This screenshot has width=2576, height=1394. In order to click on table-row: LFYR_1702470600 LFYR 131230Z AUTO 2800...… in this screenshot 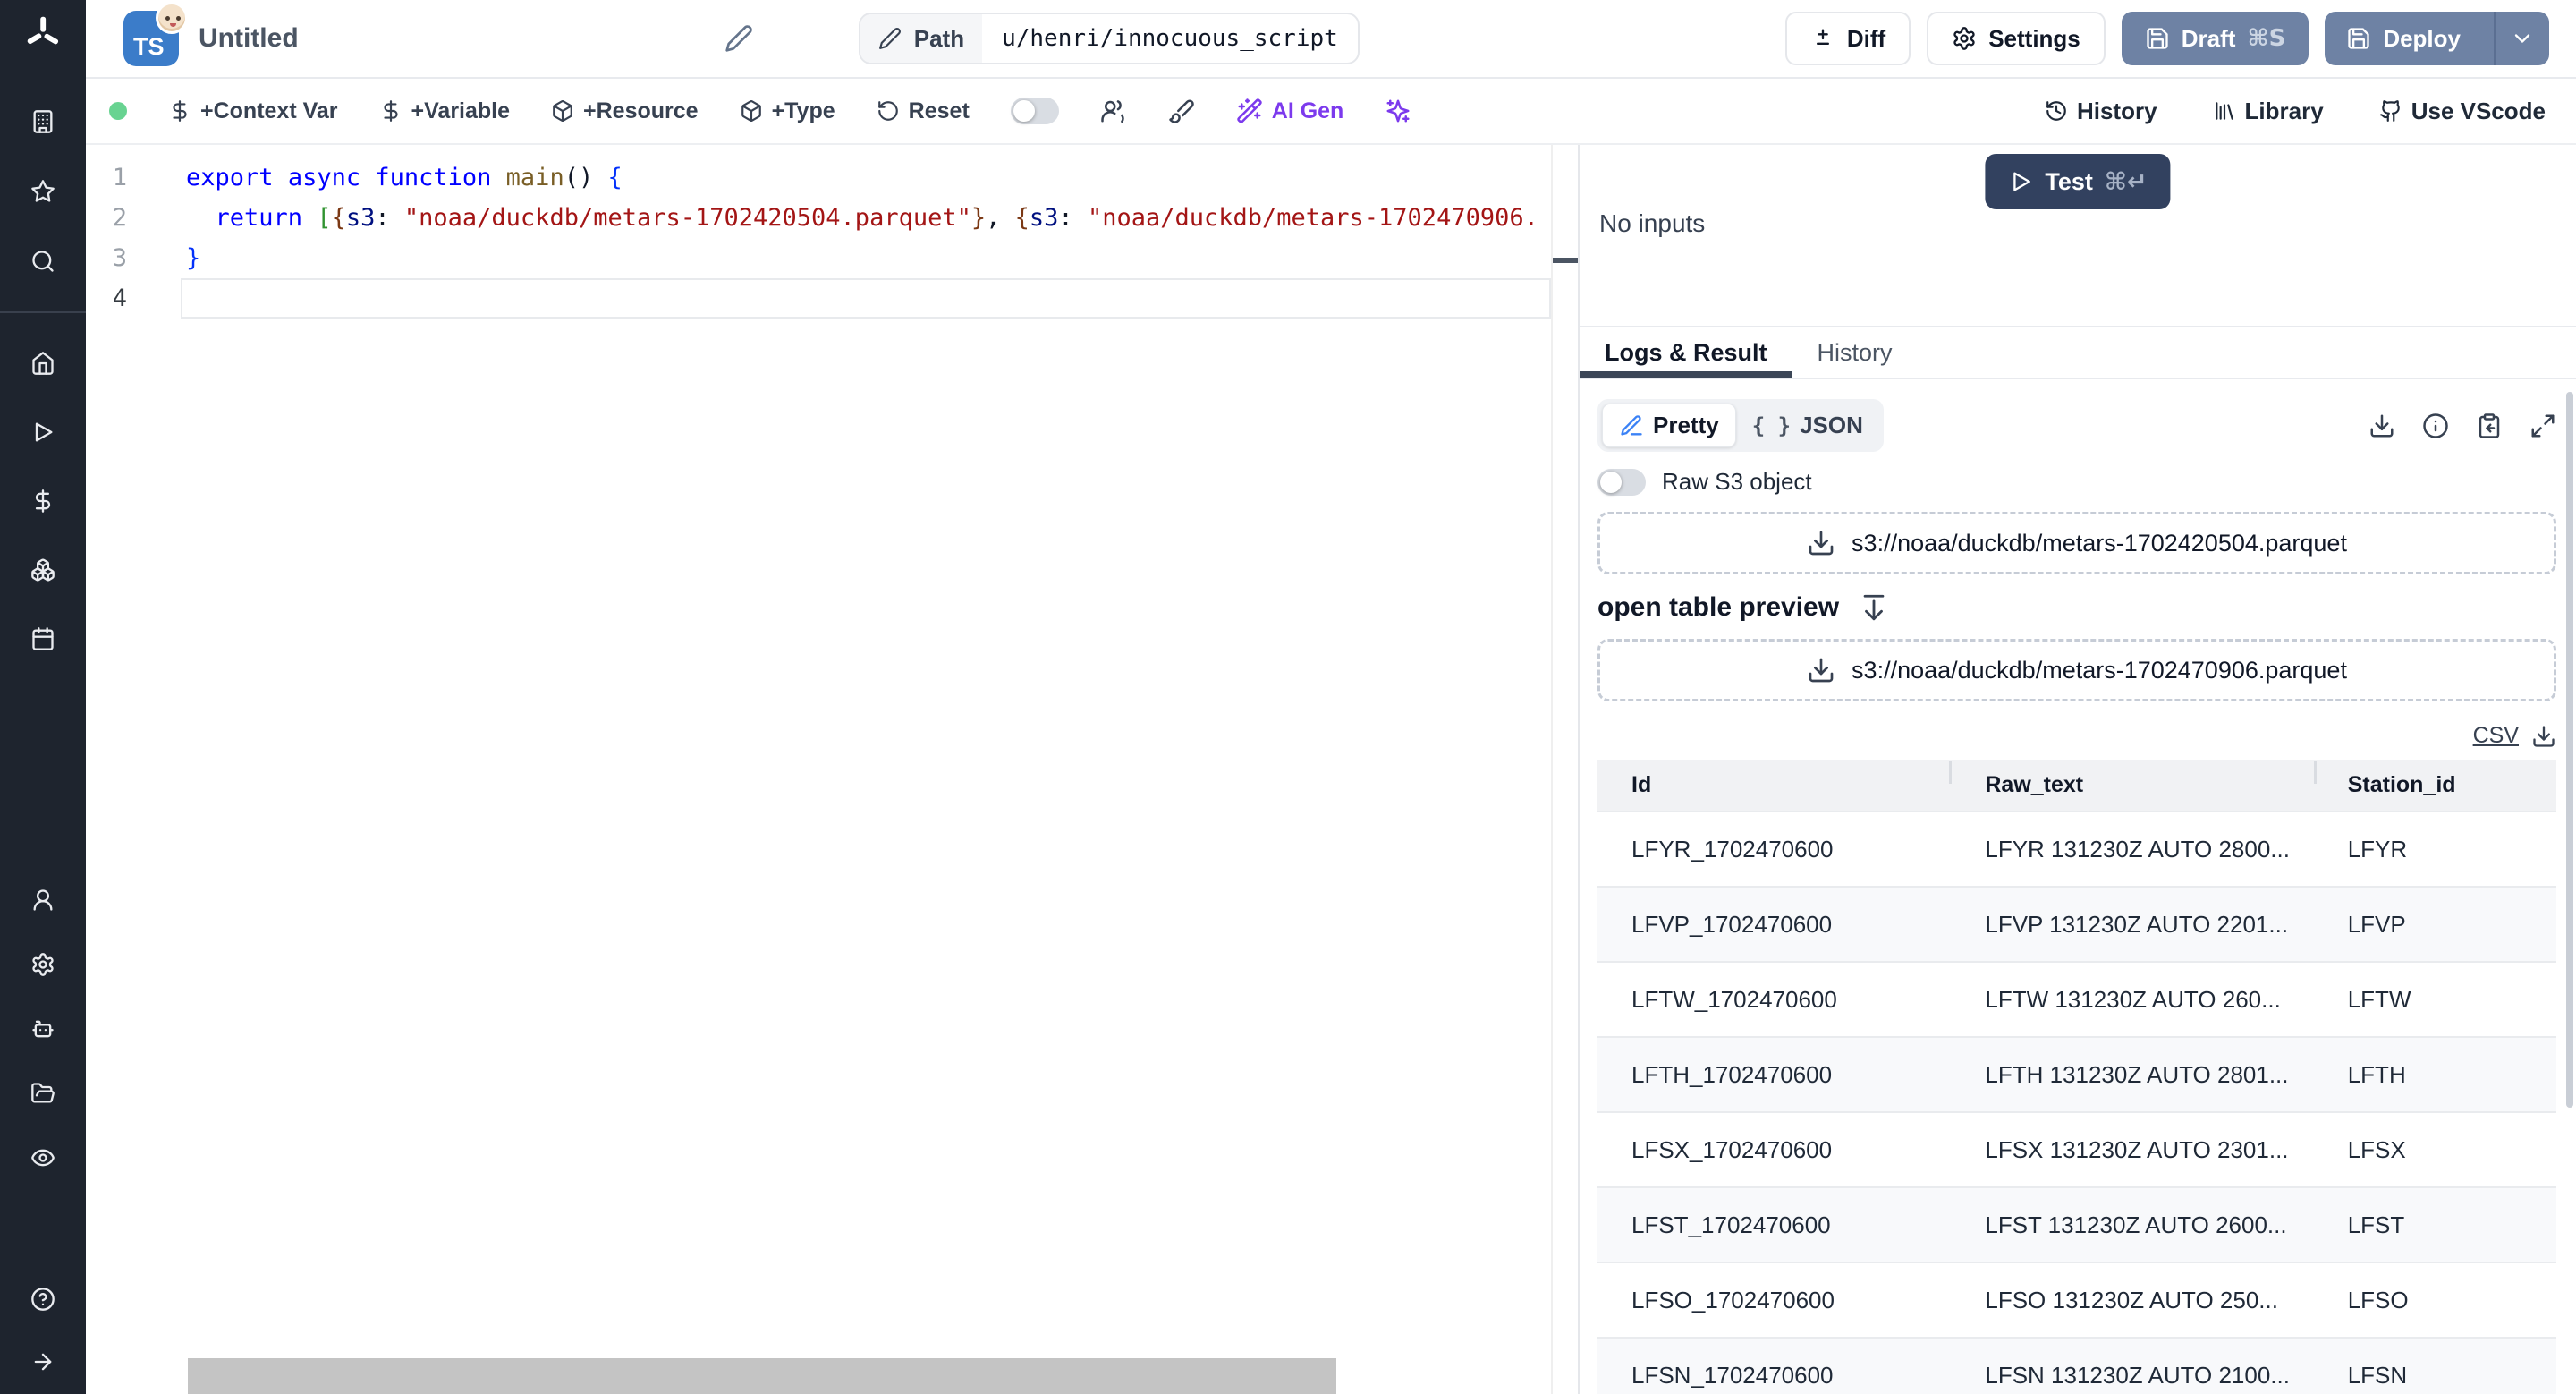, I will do `click(2076, 848)`.